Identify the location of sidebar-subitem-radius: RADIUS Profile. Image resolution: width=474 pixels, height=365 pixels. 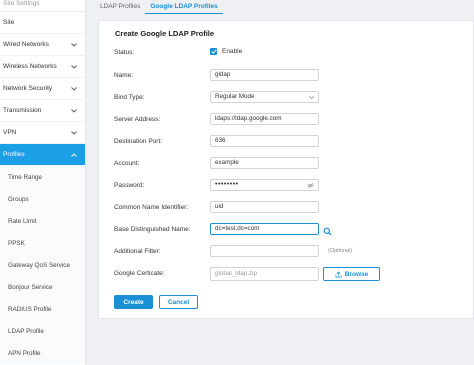
(42, 309).